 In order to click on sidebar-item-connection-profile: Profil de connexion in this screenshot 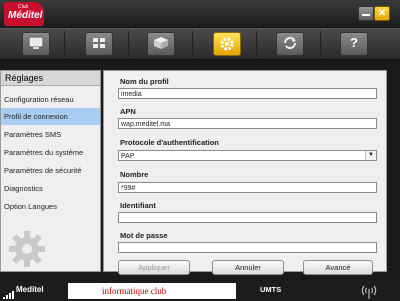, I will do `click(50, 116)`.